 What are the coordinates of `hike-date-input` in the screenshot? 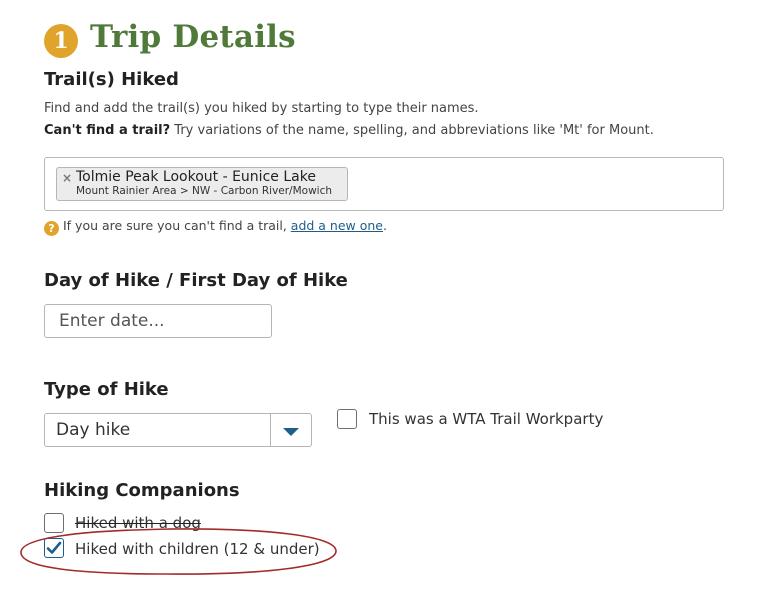 It's located at (158, 321).